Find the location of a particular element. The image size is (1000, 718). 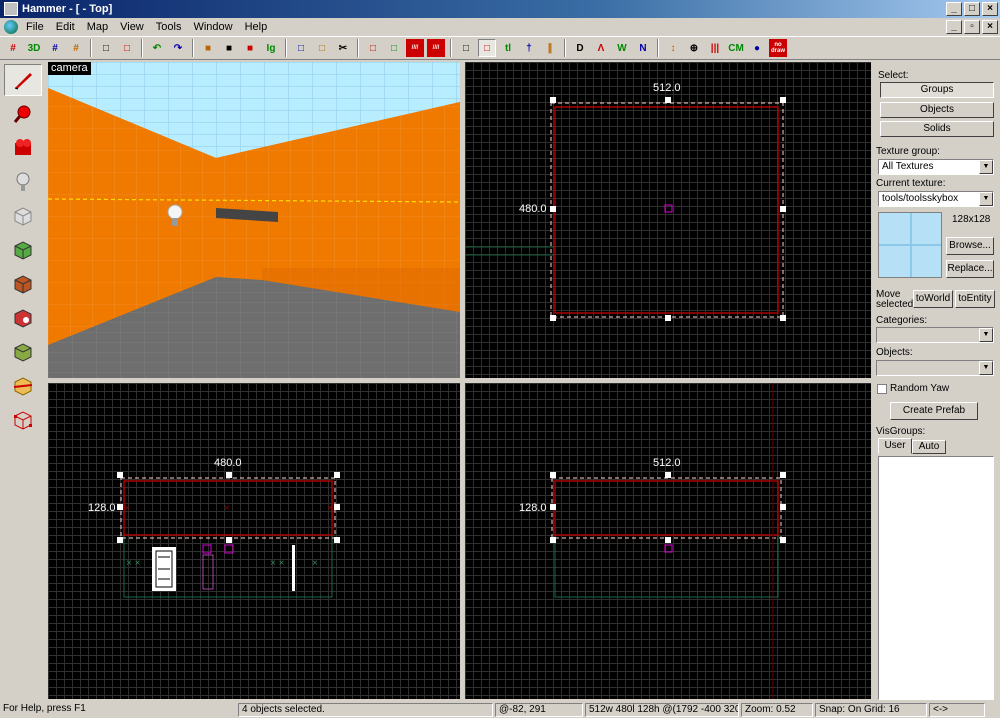

status-coords: @-82, 291 is located at coordinates (539, 710).